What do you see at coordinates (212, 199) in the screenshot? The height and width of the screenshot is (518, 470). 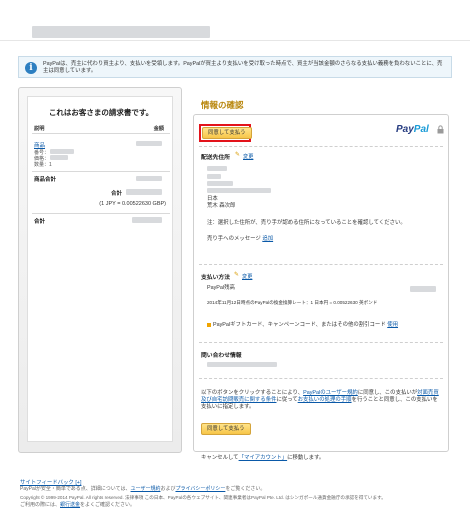 I see `shipping-country: 日本` at bounding box center [212, 199].